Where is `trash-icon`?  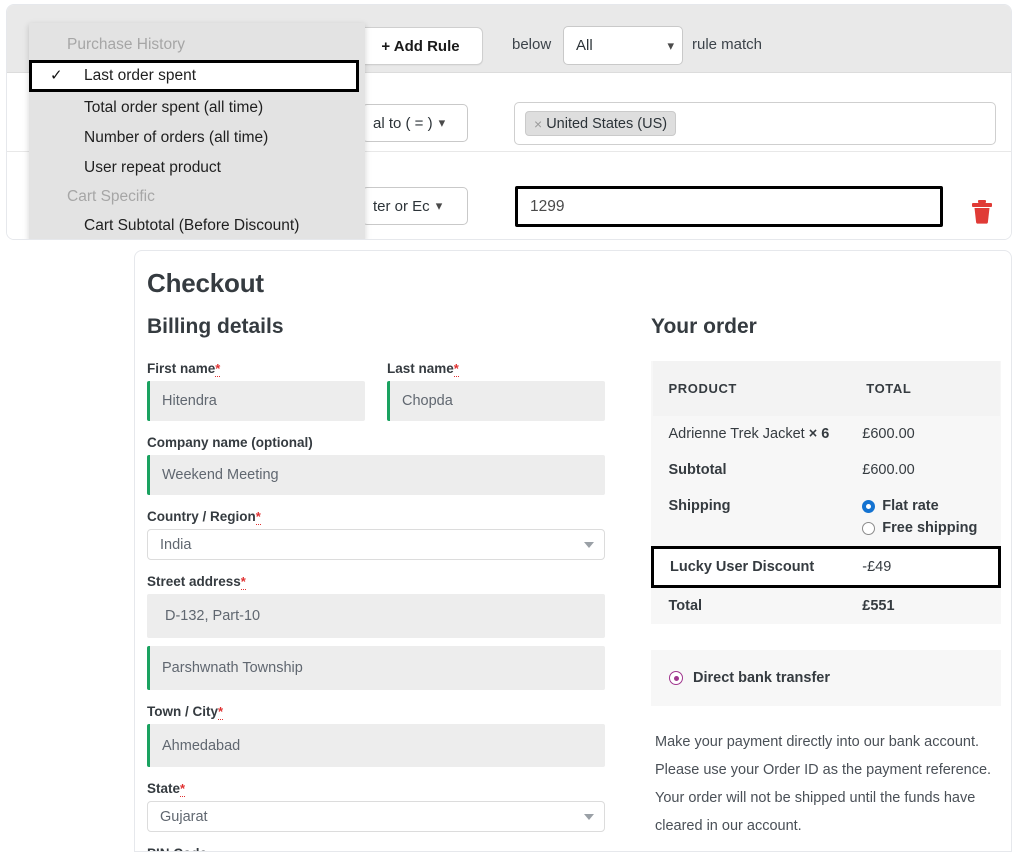 trash-icon is located at coordinates (982, 211).